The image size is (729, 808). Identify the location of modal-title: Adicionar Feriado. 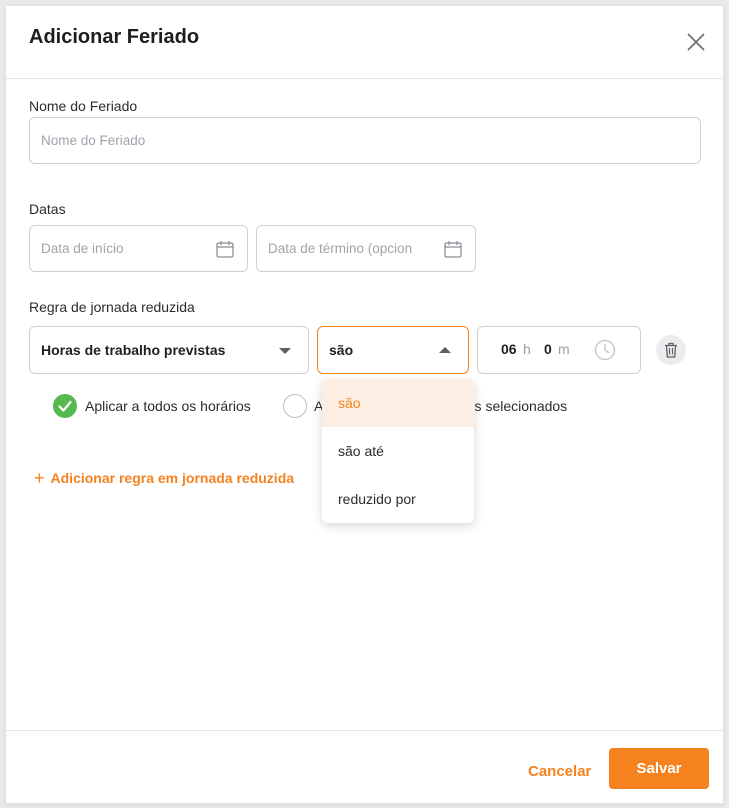
(114, 37).